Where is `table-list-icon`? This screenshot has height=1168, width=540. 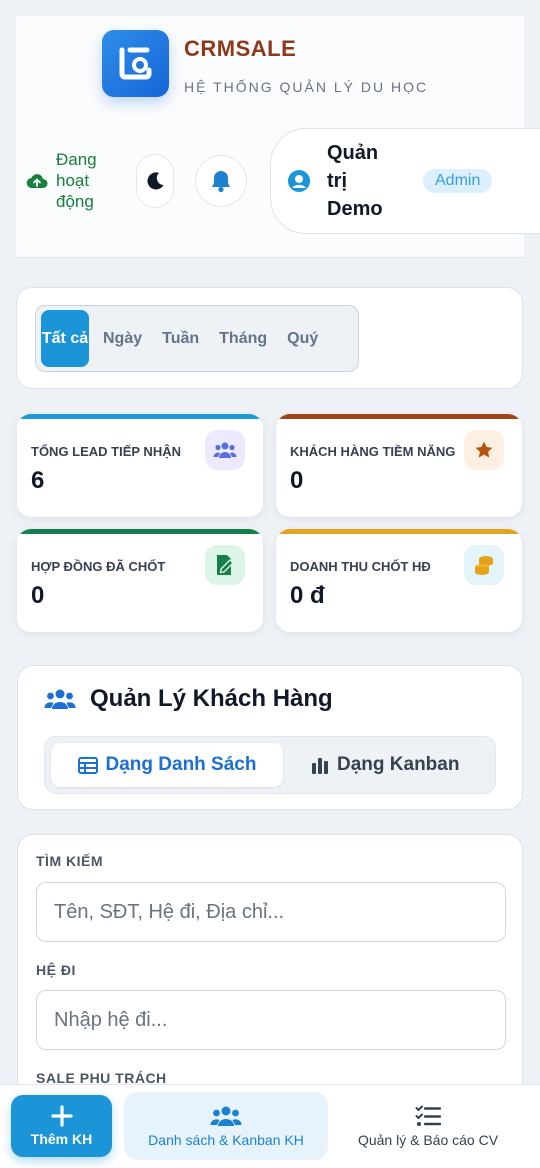 table-list-icon is located at coordinates (87, 765).